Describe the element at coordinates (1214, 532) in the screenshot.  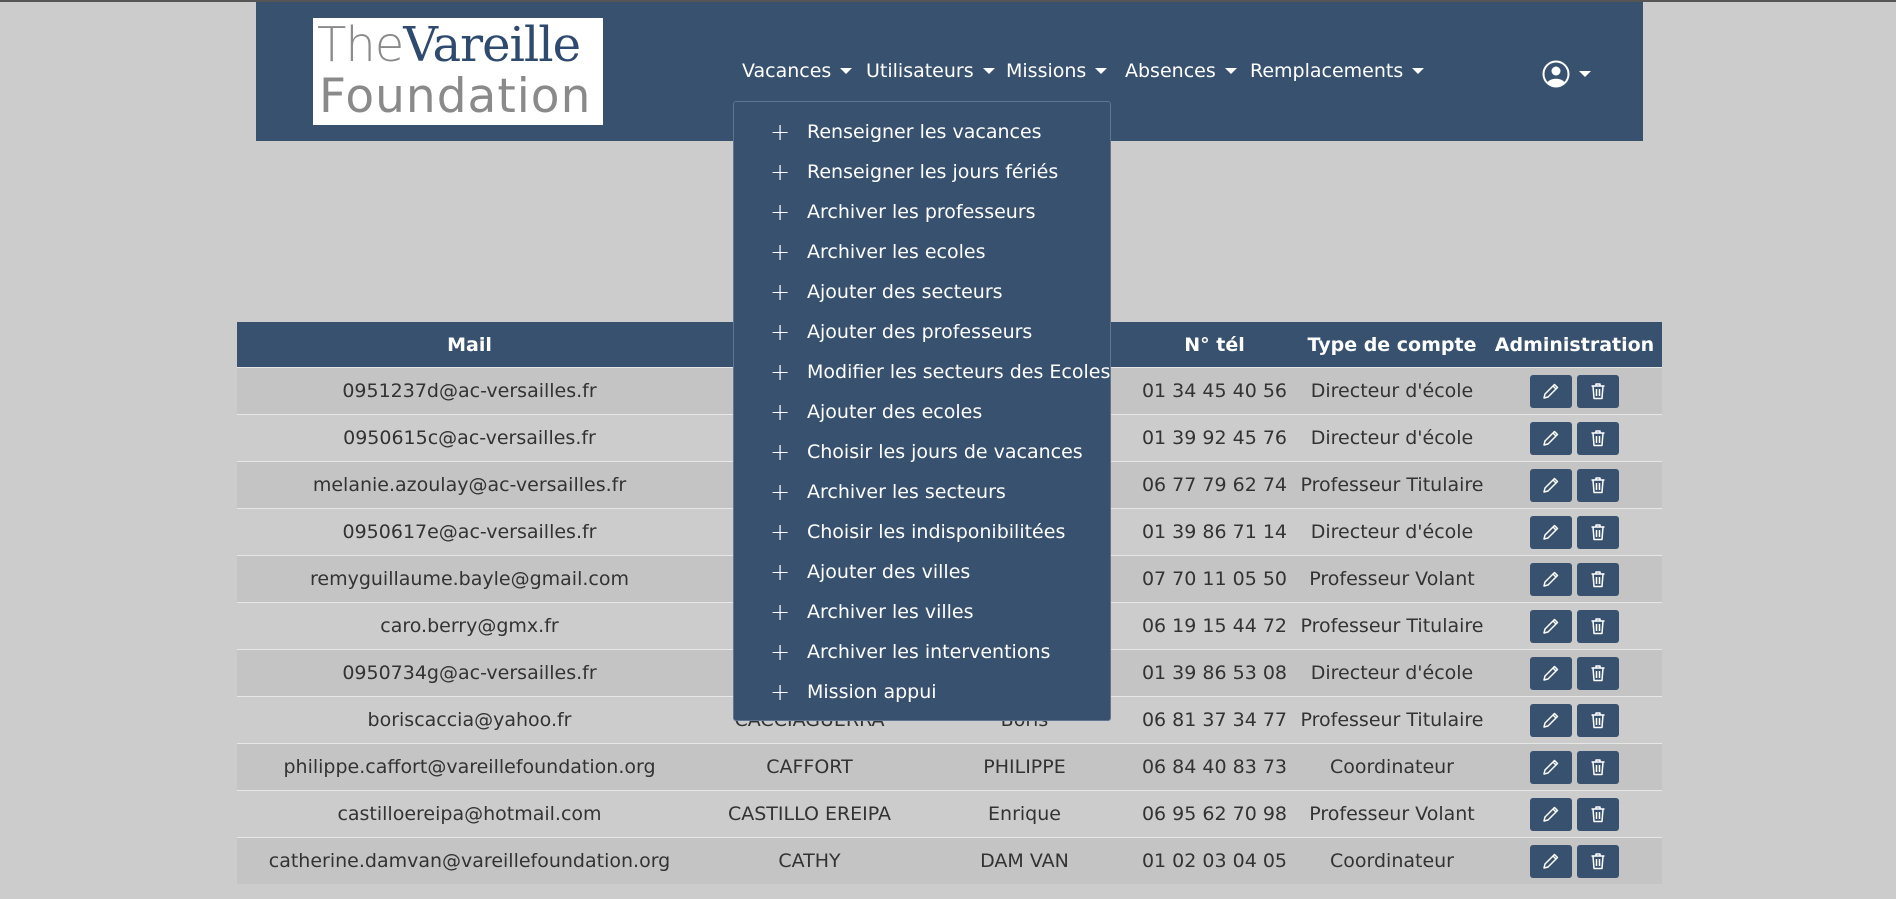
I see `cell-tel: 01 39 86 71 14` at that location.